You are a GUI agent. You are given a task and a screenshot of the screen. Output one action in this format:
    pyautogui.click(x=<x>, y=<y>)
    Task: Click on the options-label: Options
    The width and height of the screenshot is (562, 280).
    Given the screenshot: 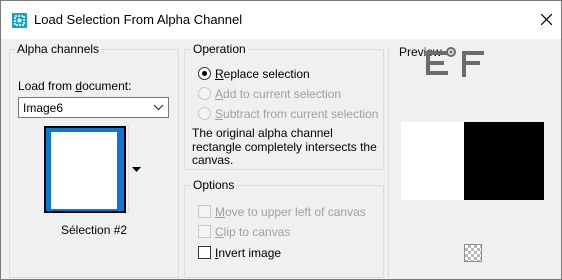 What is the action you would take?
    pyautogui.click(x=214, y=185)
    